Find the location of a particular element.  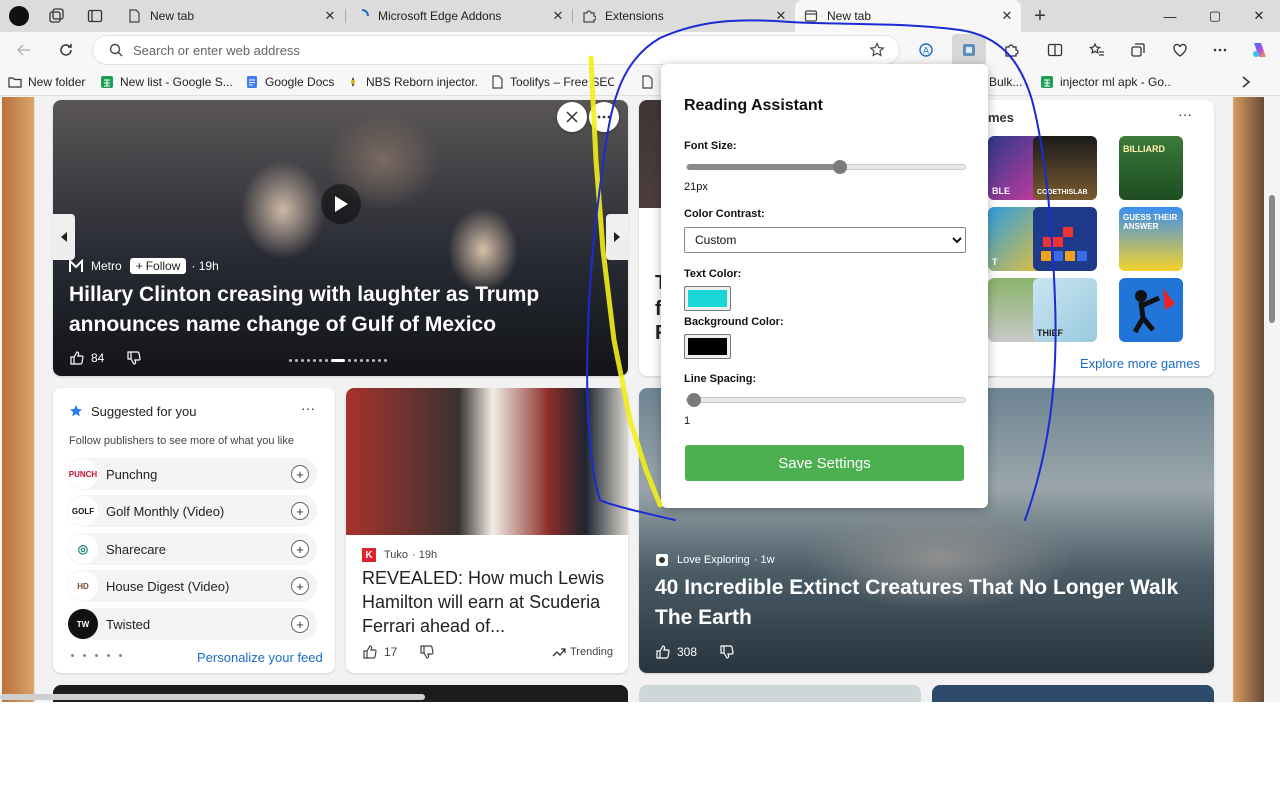

font-size-label: Font Size: is located at coordinates (710, 146).